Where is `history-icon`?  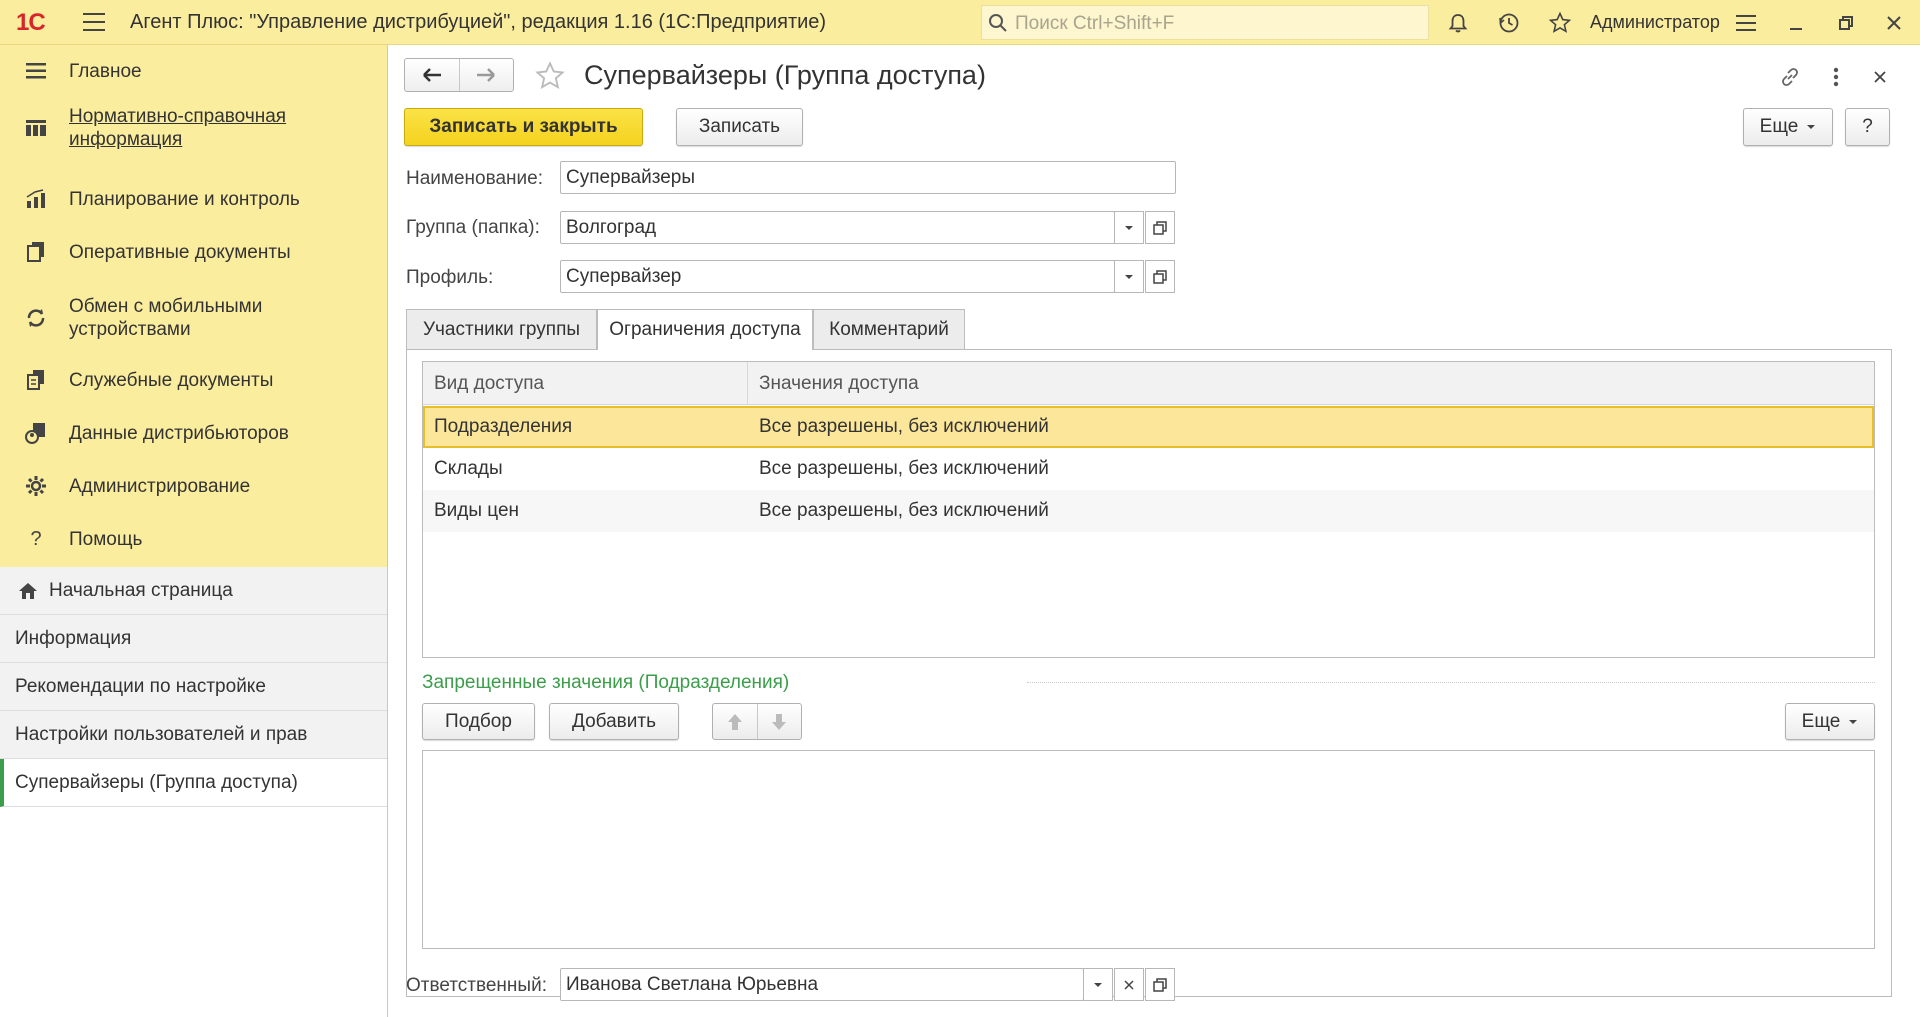
history-icon is located at coordinates (1509, 23).